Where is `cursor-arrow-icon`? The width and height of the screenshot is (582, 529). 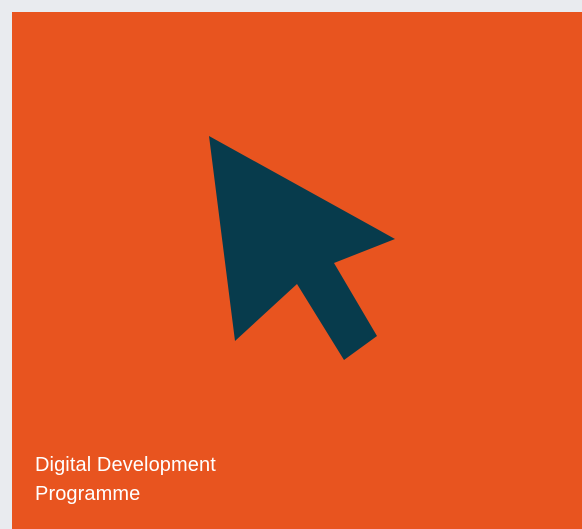
cursor-arrow-icon is located at coordinates (302, 248).